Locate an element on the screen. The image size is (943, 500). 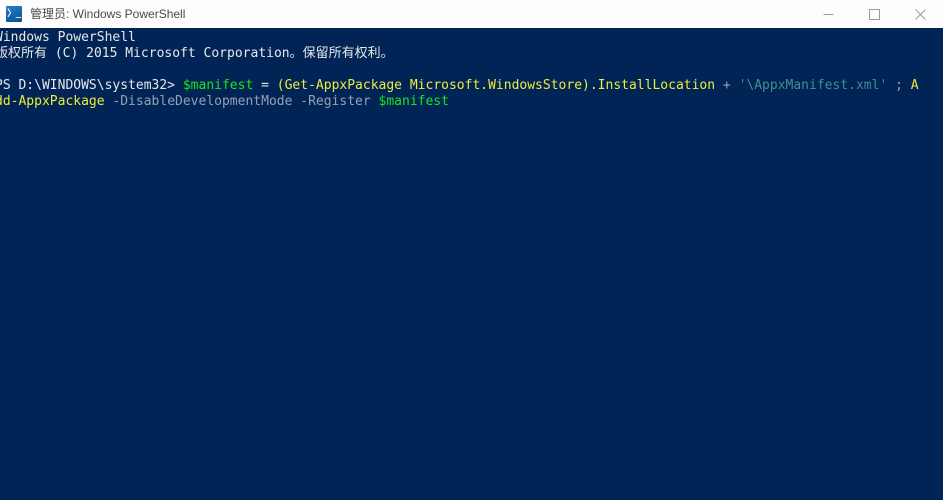
maximize-button is located at coordinates (874, 14).